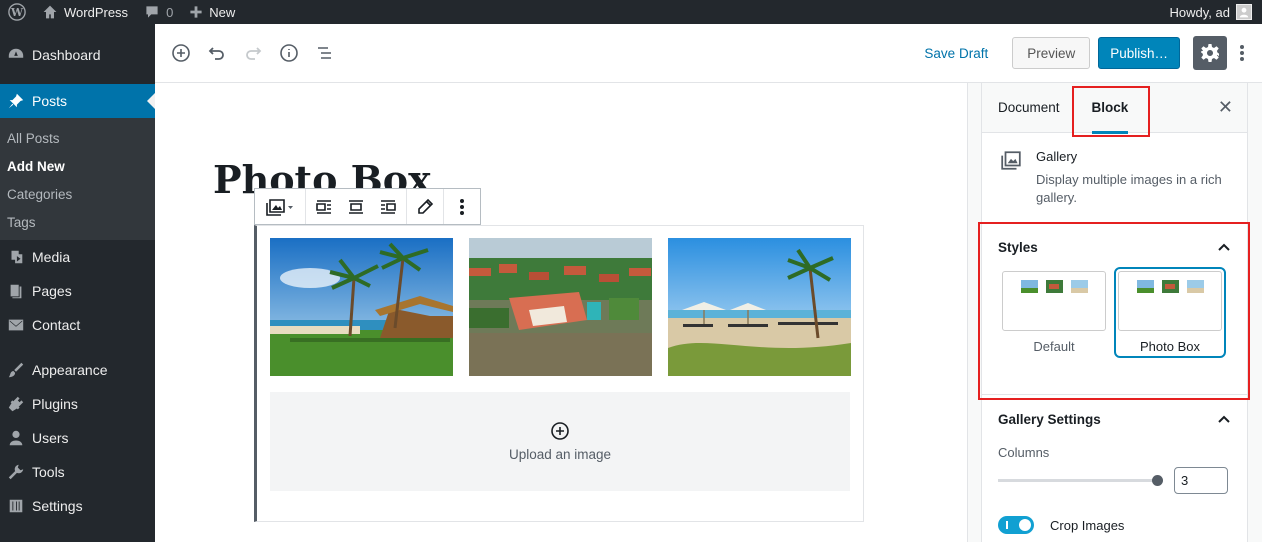 The width and height of the screenshot is (1262, 542). What do you see at coordinates (16, 257) in the screenshot?
I see `media-icon` at bounding box center [16, 257].